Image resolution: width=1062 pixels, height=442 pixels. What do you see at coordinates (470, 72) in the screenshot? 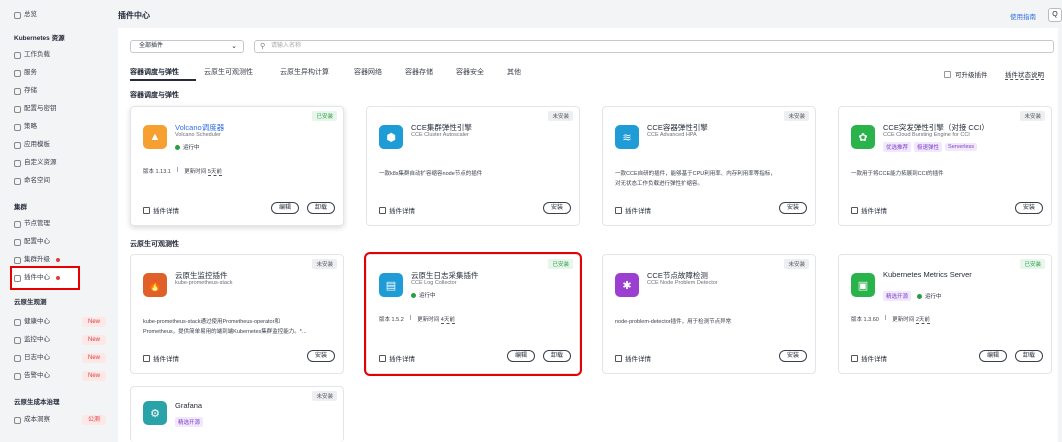
I see `tab-security: 容器安全` at bounding box center [470, 72].